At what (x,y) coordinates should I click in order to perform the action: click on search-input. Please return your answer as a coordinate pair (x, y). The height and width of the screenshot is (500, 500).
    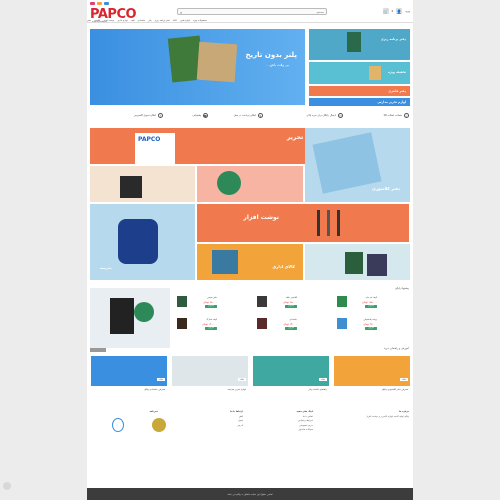
    Looking at the image, I should click on (255, 12).